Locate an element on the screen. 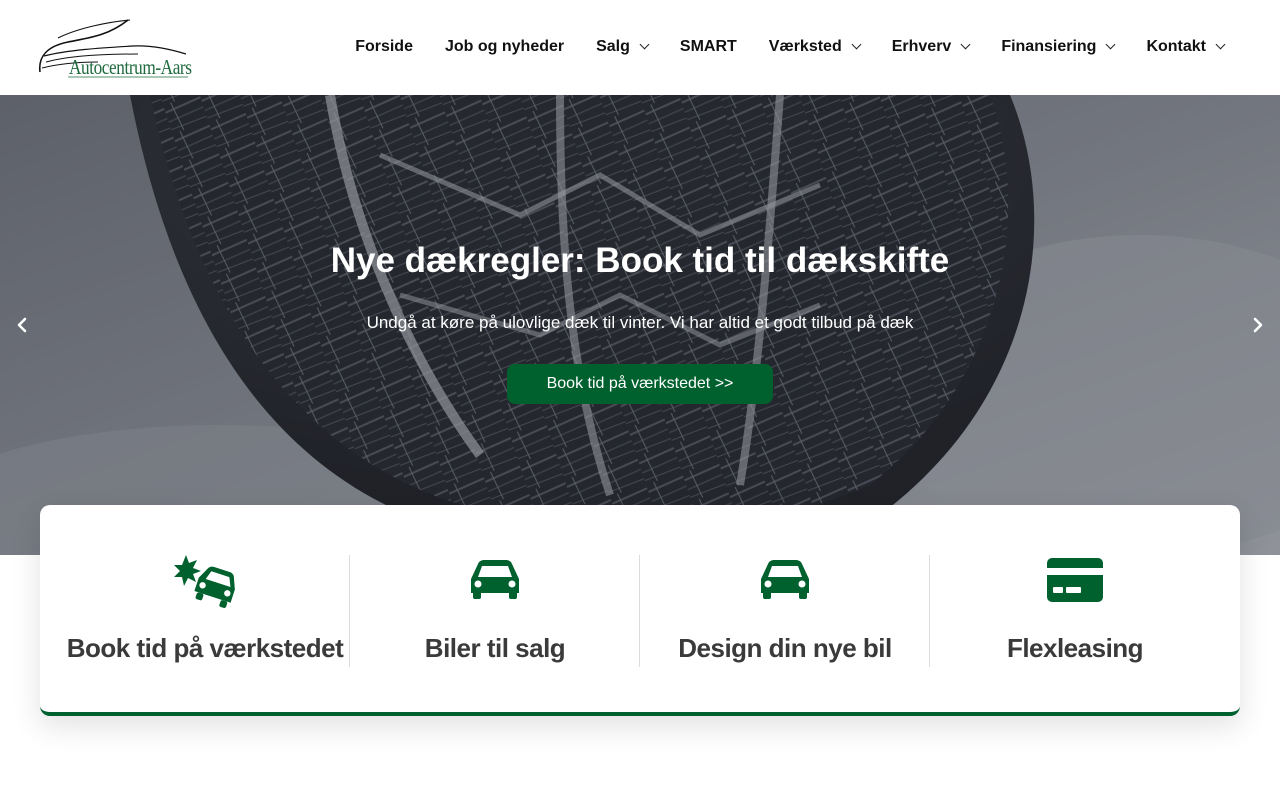  feature-cars-for-sale: Biler til salg is located at coordinates (495, 611).